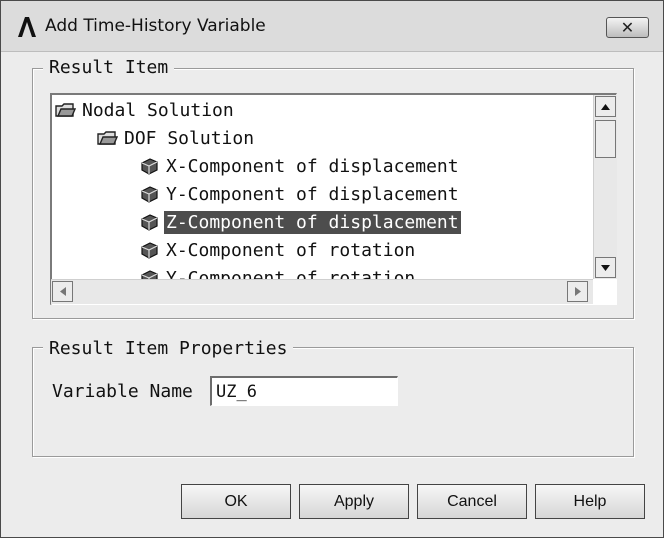 The image size is (664, 538). Describe the element at coordinates (155, 26) in the screenshot. I see `window-title: Add Time-History Variable` at that location.